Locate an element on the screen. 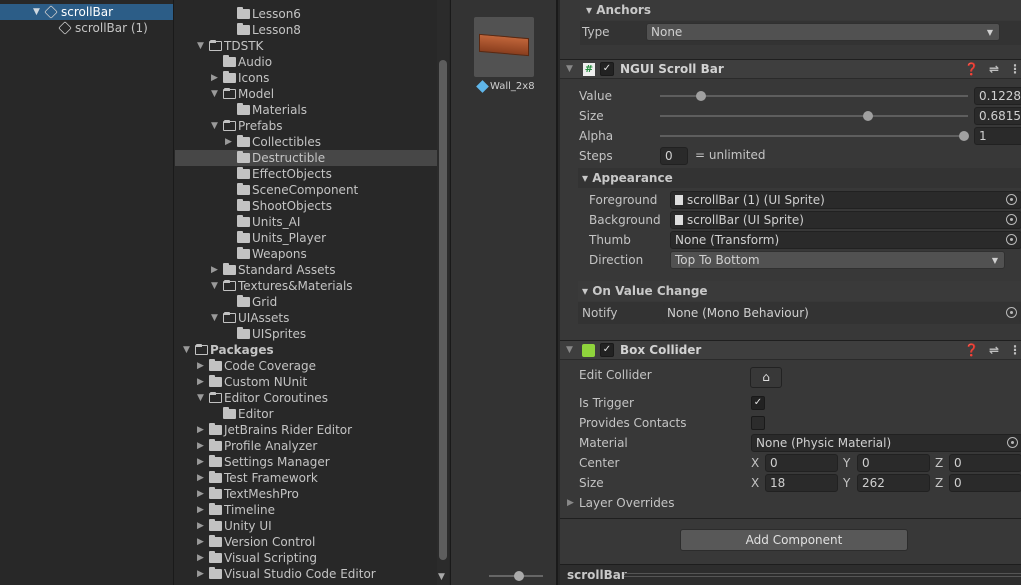 The width and height of the screenshot is (1021, 585). project-folder: ▶ Version Control is located at coordinates (312, 542).